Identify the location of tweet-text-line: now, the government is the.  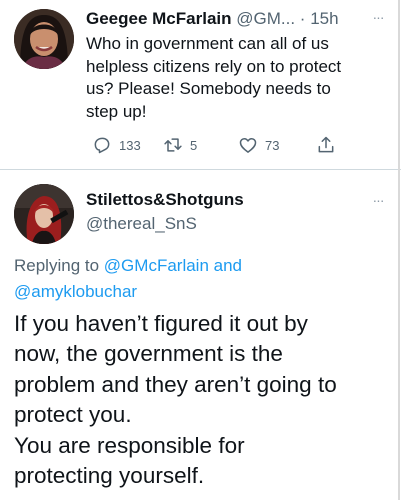
(148, 354).